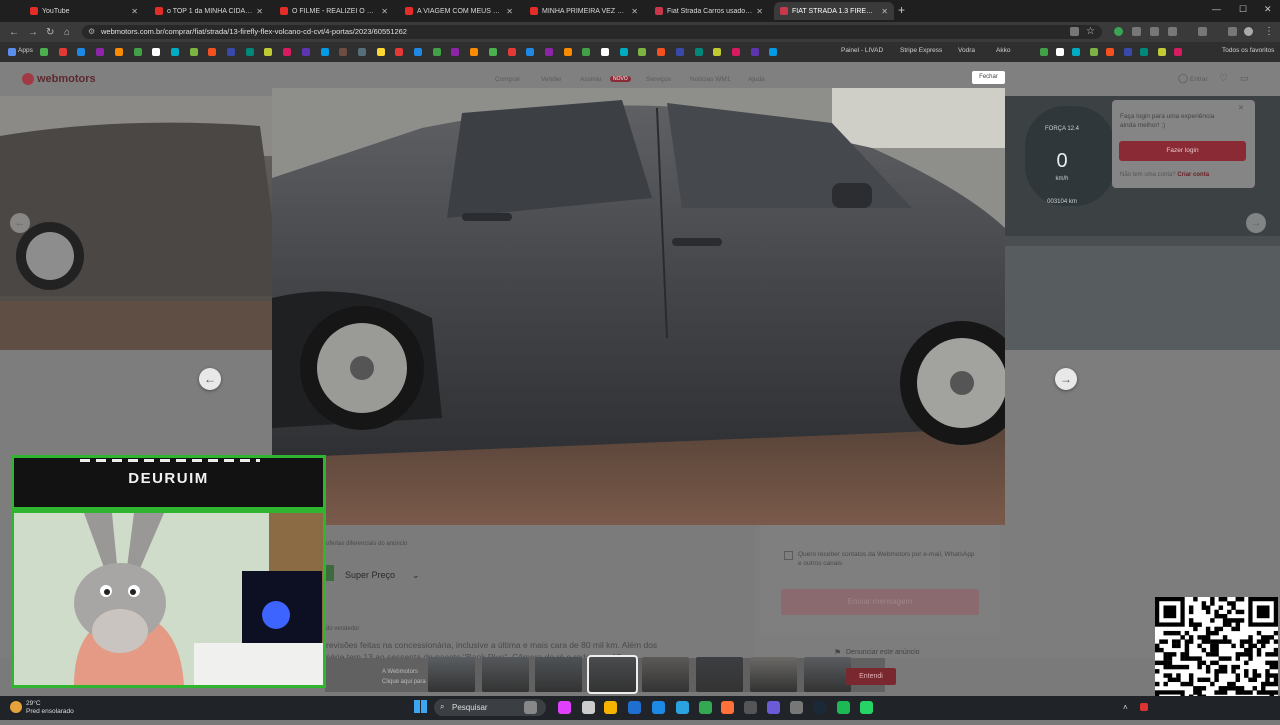  Describe the element at coordinates (1199, 79) in the screenshot. I see `login-link: Entrar` at that location.